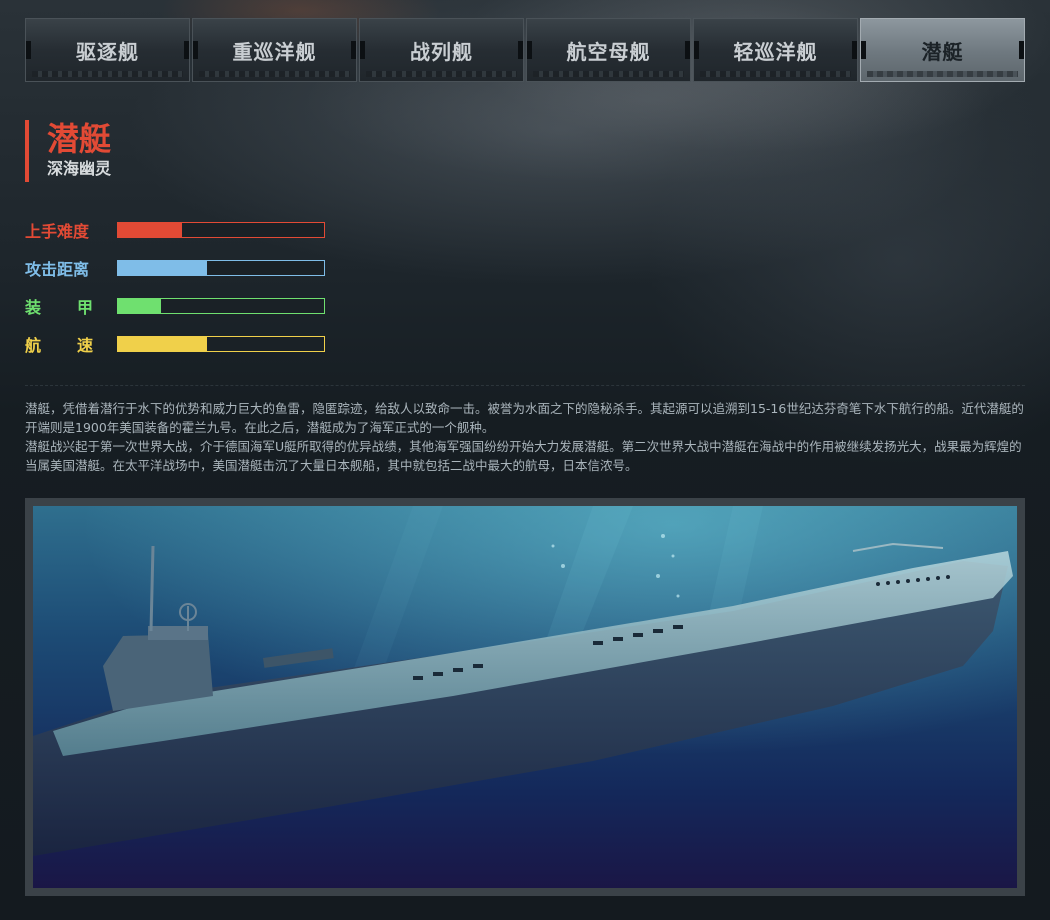 Image resolution: width=1050 pixels, height=920 pixels. I want to click on tab-submarine: 潜艇, so click(942, 50).